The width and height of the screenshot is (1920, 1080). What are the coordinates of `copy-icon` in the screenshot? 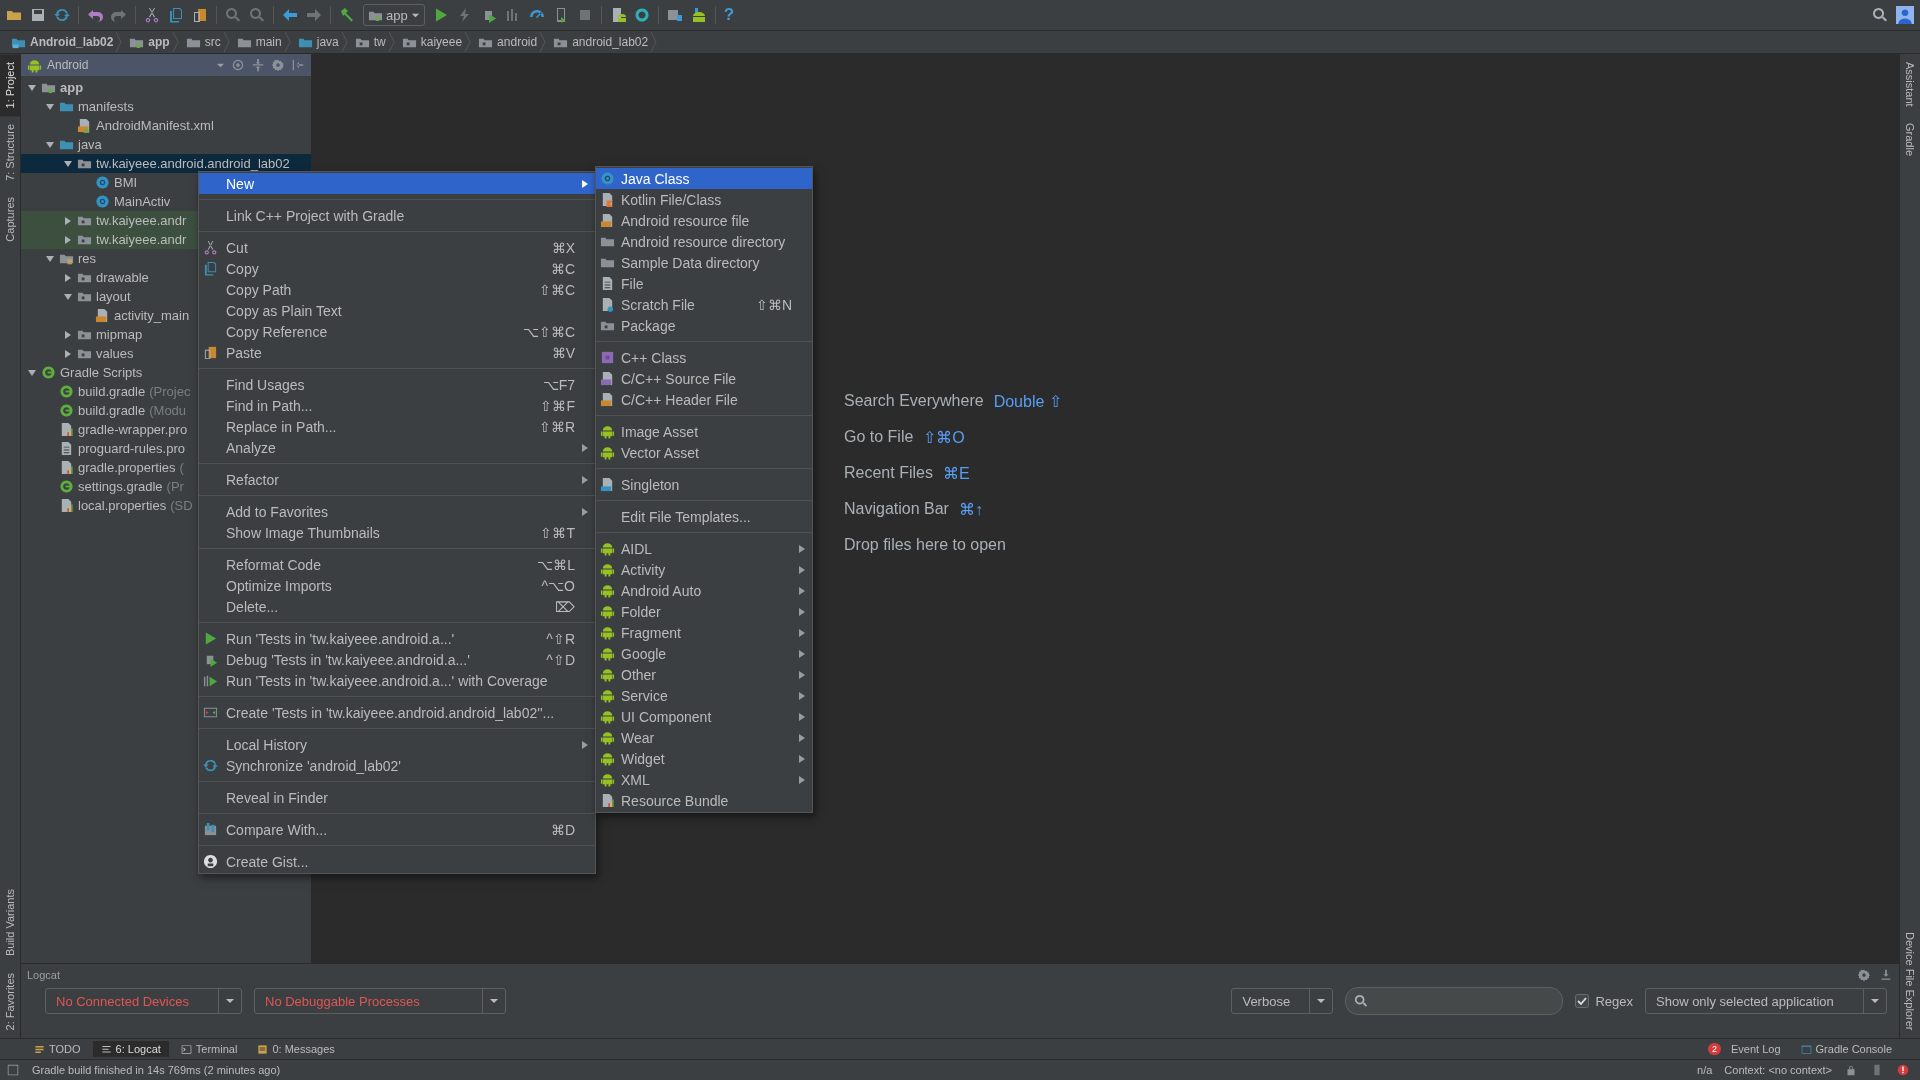 It's located at (176, 15).